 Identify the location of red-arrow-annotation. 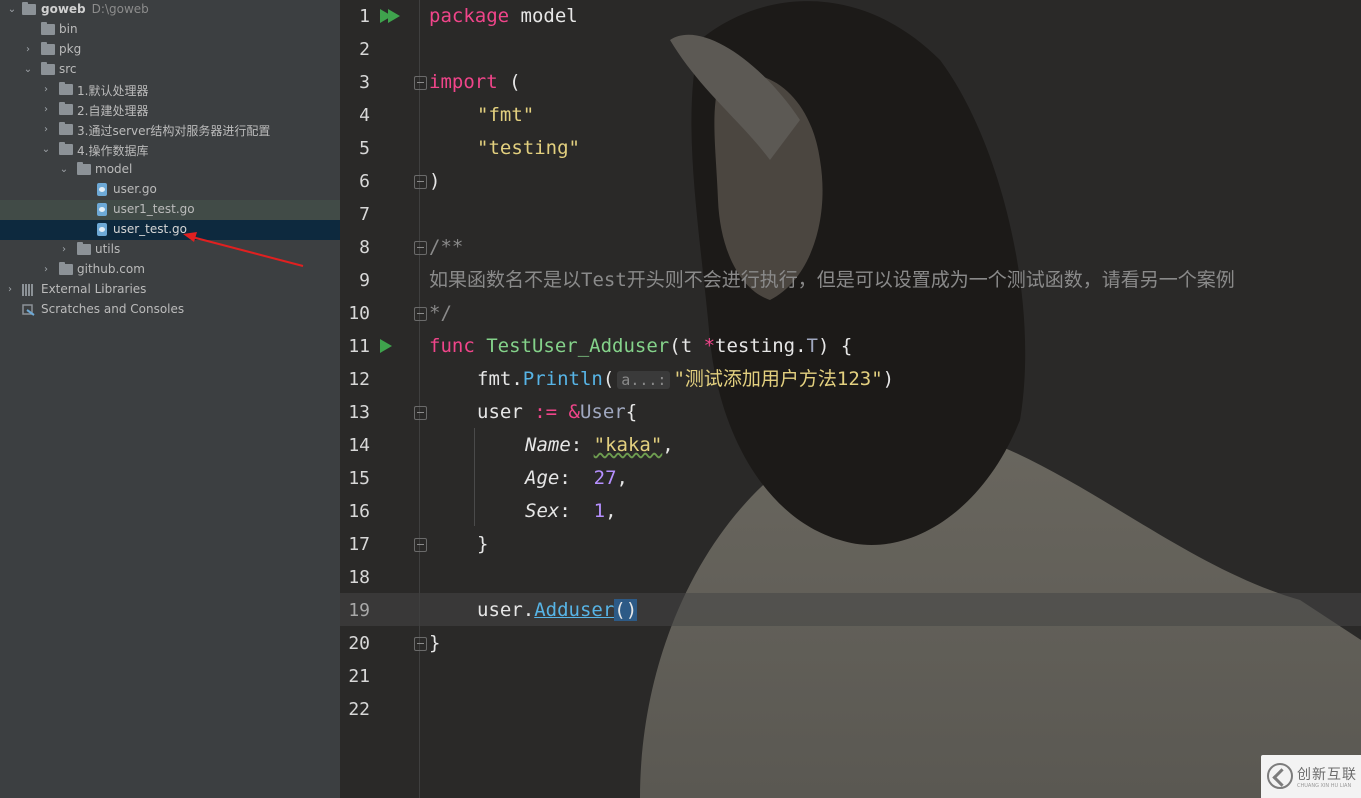
(243, 249).